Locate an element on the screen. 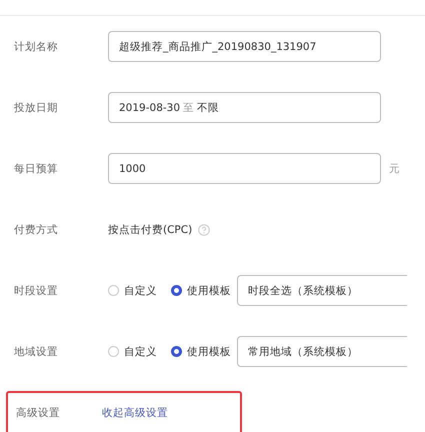 Image resolution: width=425 pixels, height=432 pixels. field-label: 时段设置 is located at coordinates (36, 291).